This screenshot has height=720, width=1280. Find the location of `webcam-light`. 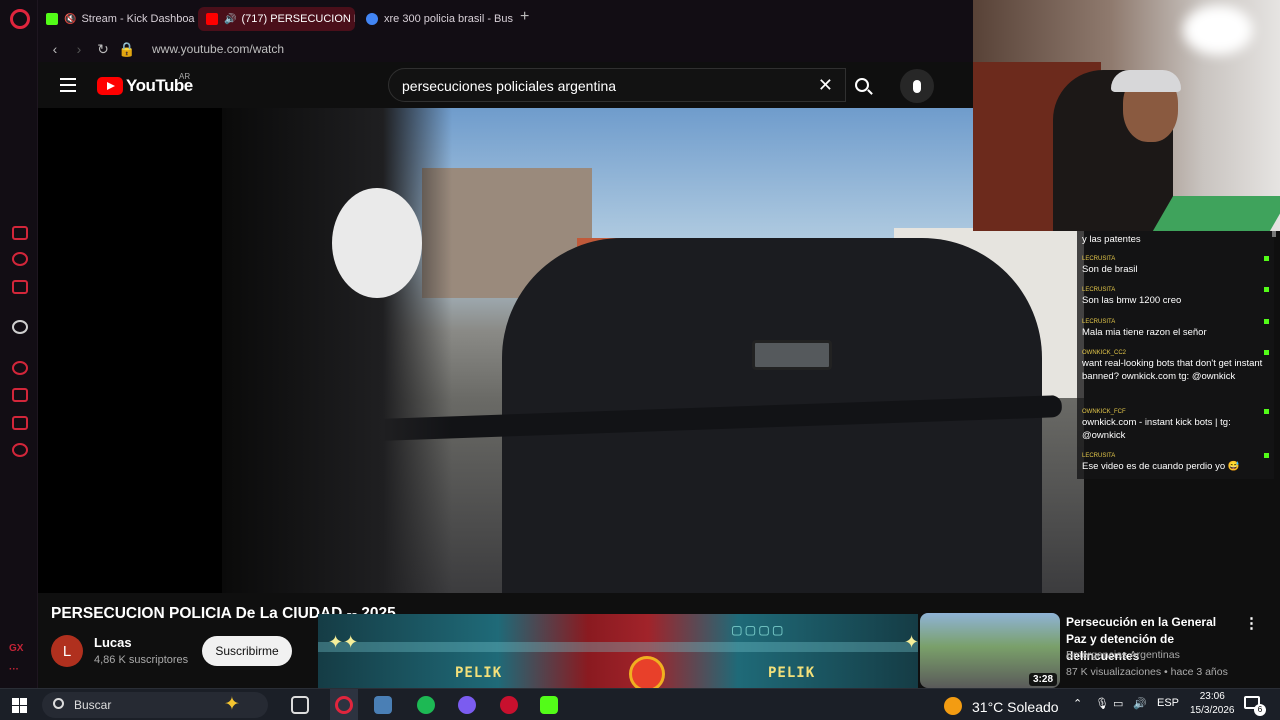

webcam-light is located at coordinates (1218, 30).